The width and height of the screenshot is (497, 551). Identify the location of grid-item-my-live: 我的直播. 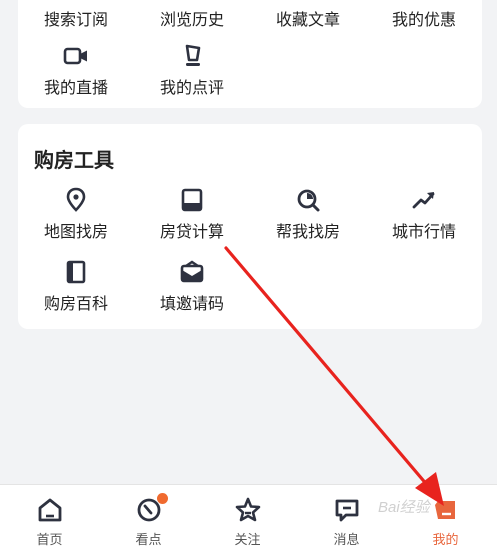
(76, 70).